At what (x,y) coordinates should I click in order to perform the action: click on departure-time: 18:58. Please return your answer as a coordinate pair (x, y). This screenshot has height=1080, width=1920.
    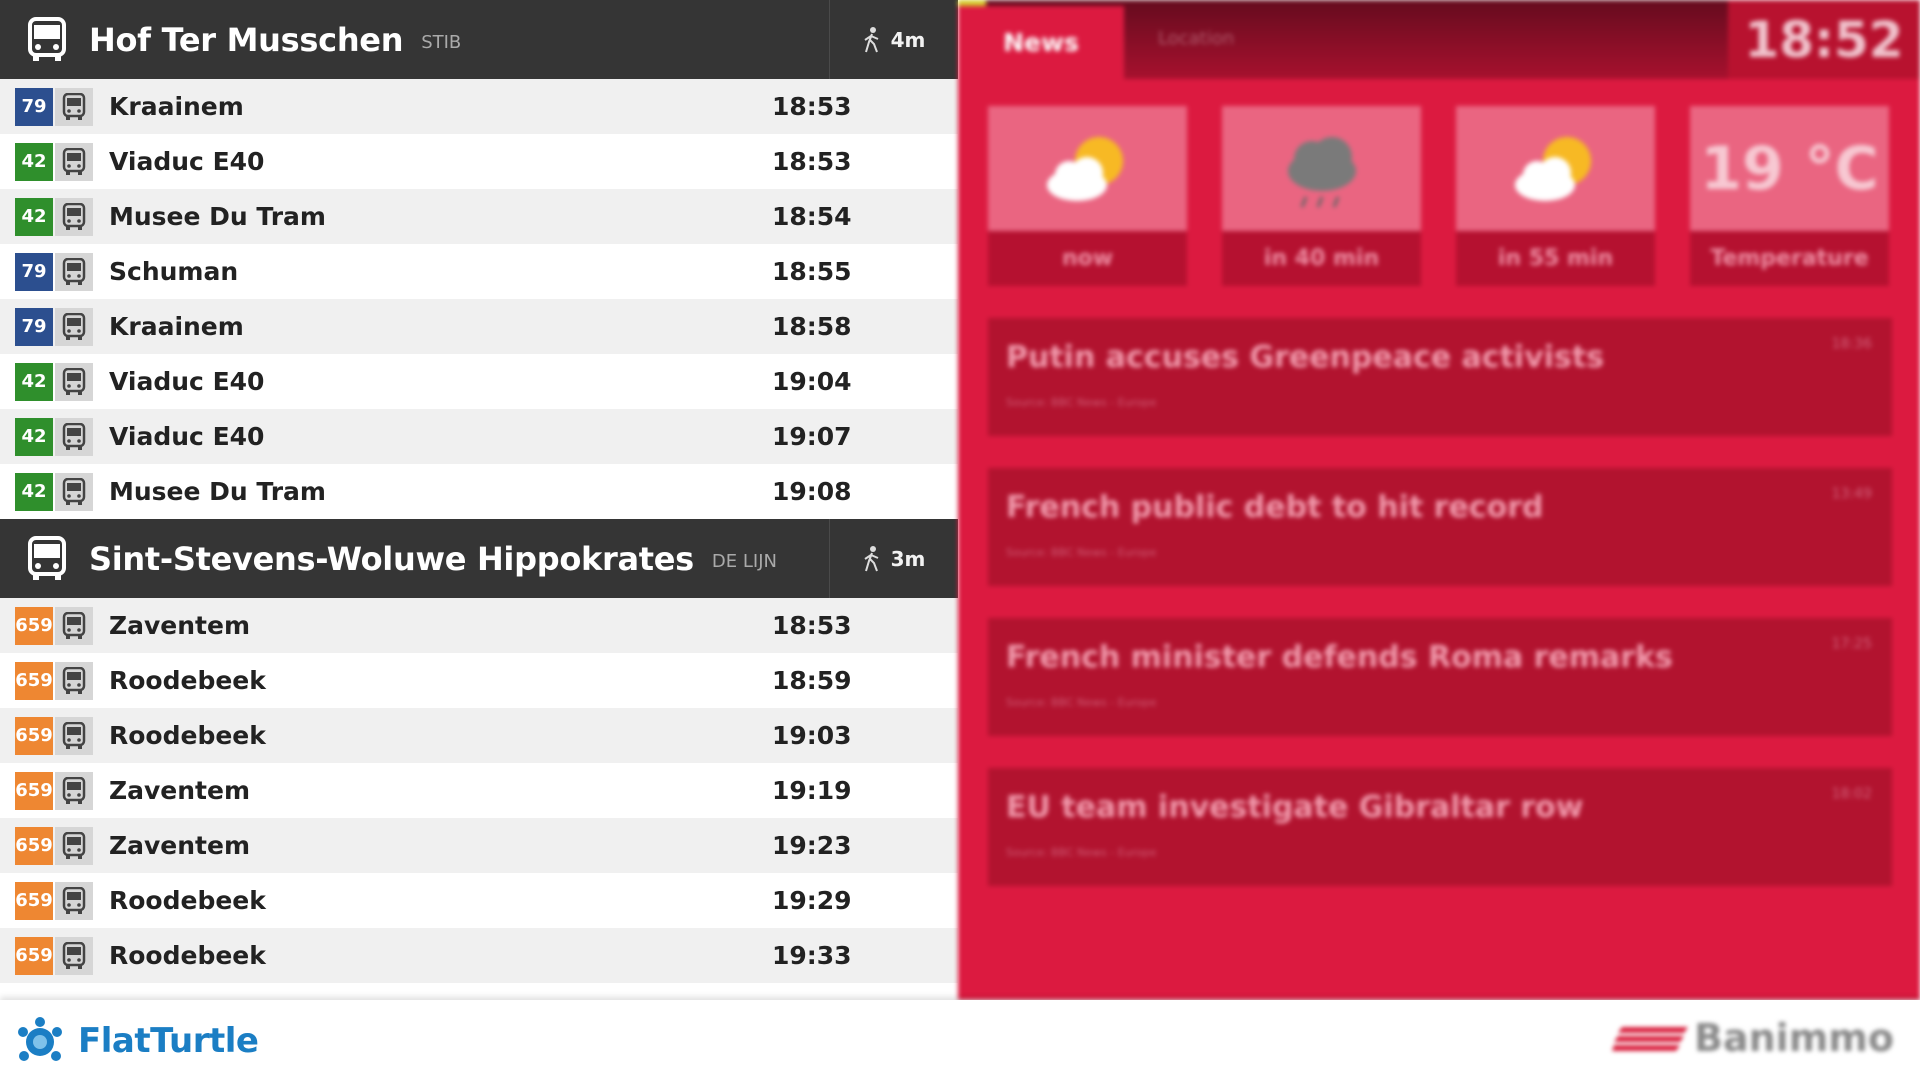
    Looking at the image, I should click on (812, 326).